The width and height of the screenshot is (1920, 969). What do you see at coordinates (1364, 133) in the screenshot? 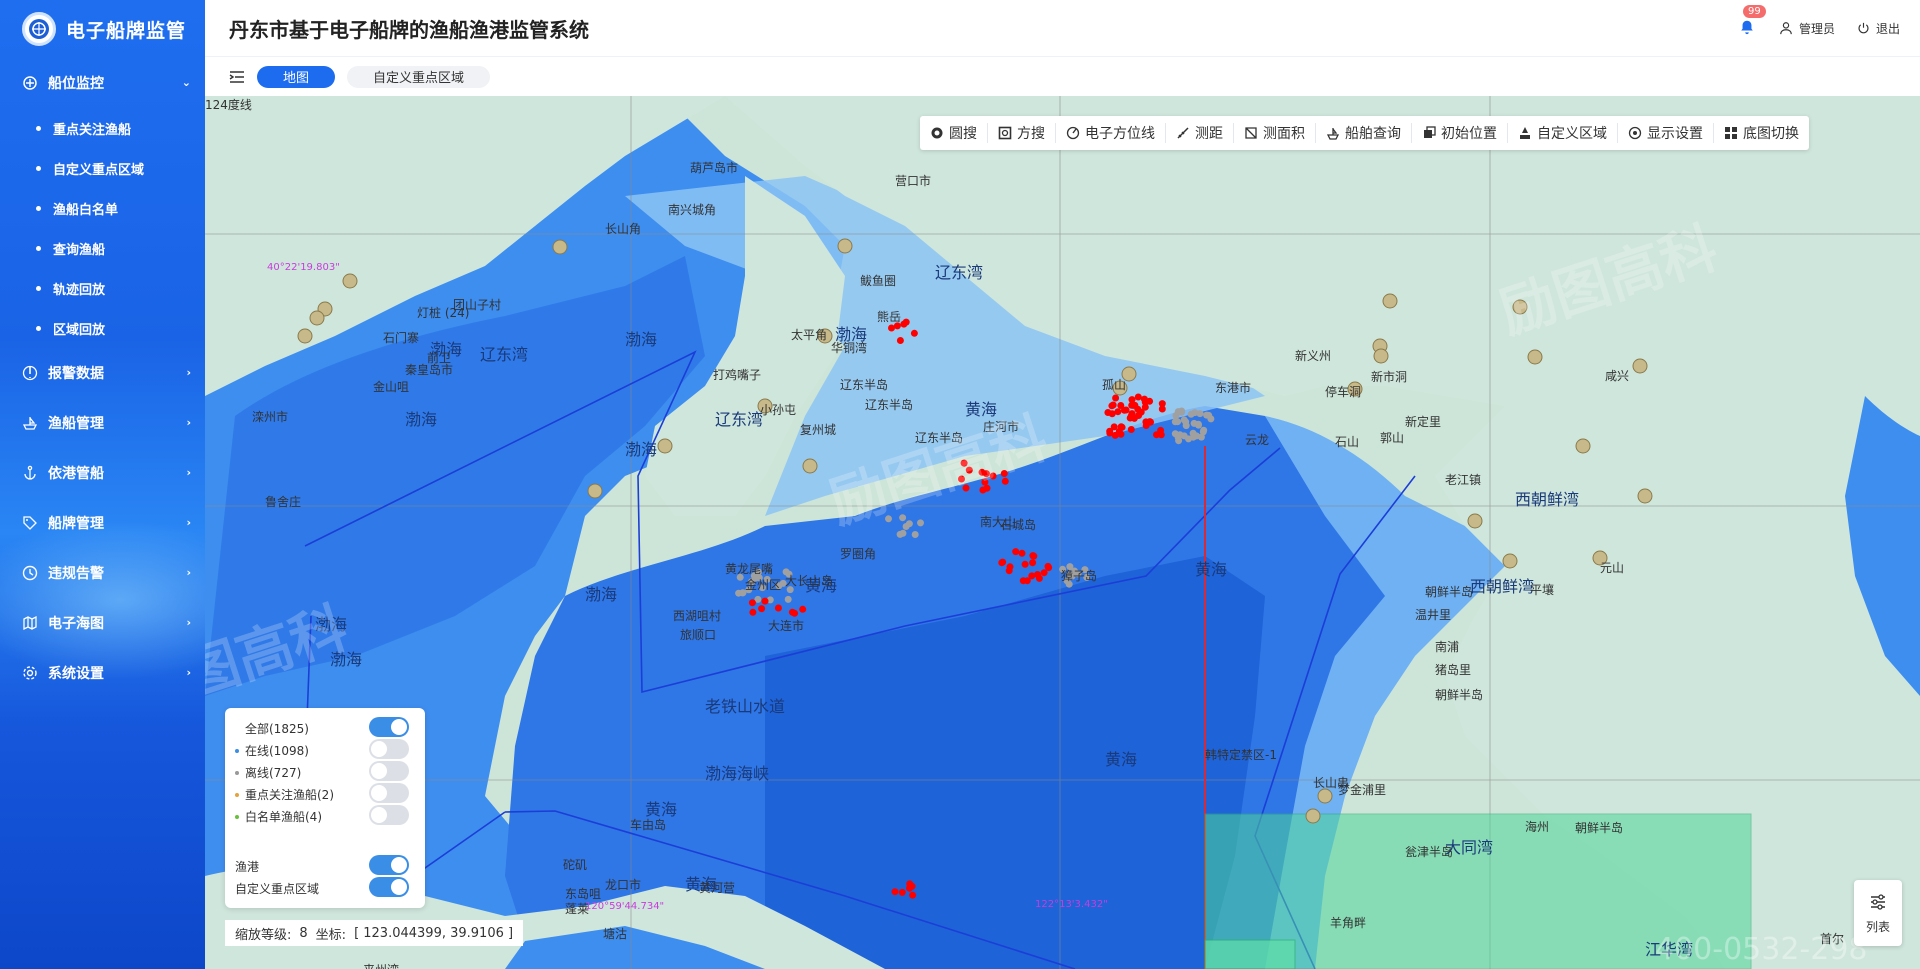
I see `toolbar-ship-query-button: 船舶查询` at bounding box center [1364, 133].